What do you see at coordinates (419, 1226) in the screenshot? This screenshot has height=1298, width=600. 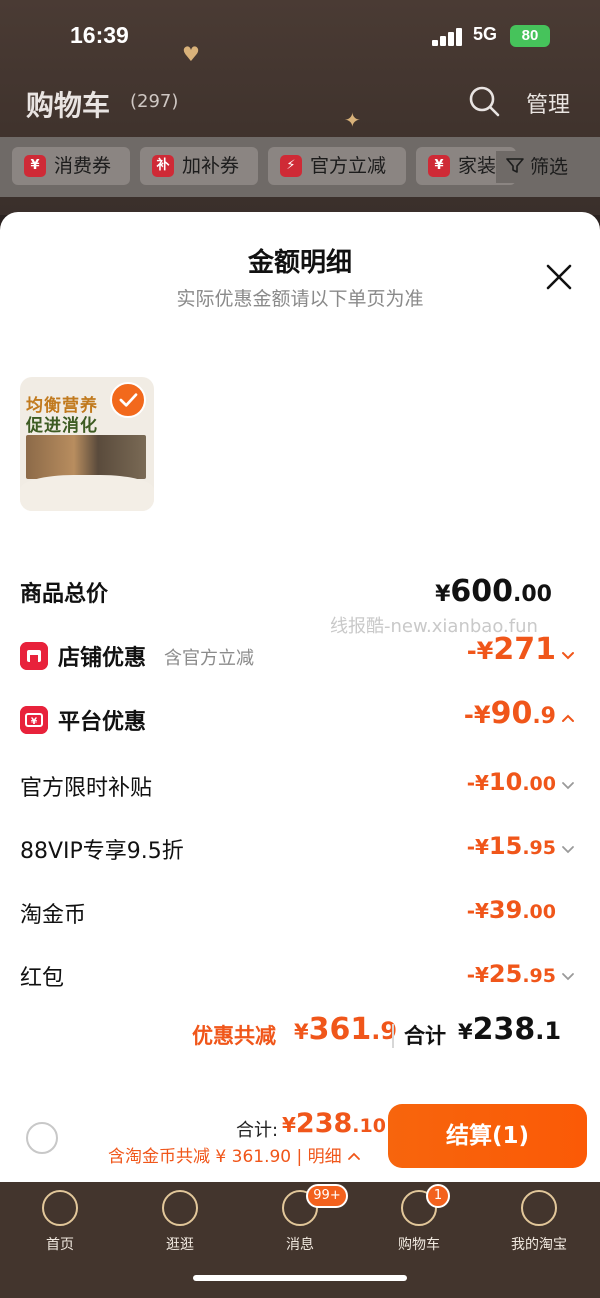 I see `tab-cart: 购物车` at bounding box center [419, 1226].